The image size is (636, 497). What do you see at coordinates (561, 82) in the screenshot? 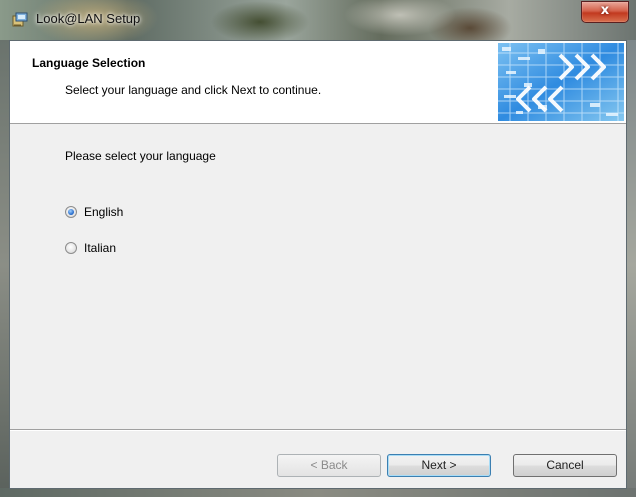
I see `network-arrows-banner` at bounding box center [561, 82].